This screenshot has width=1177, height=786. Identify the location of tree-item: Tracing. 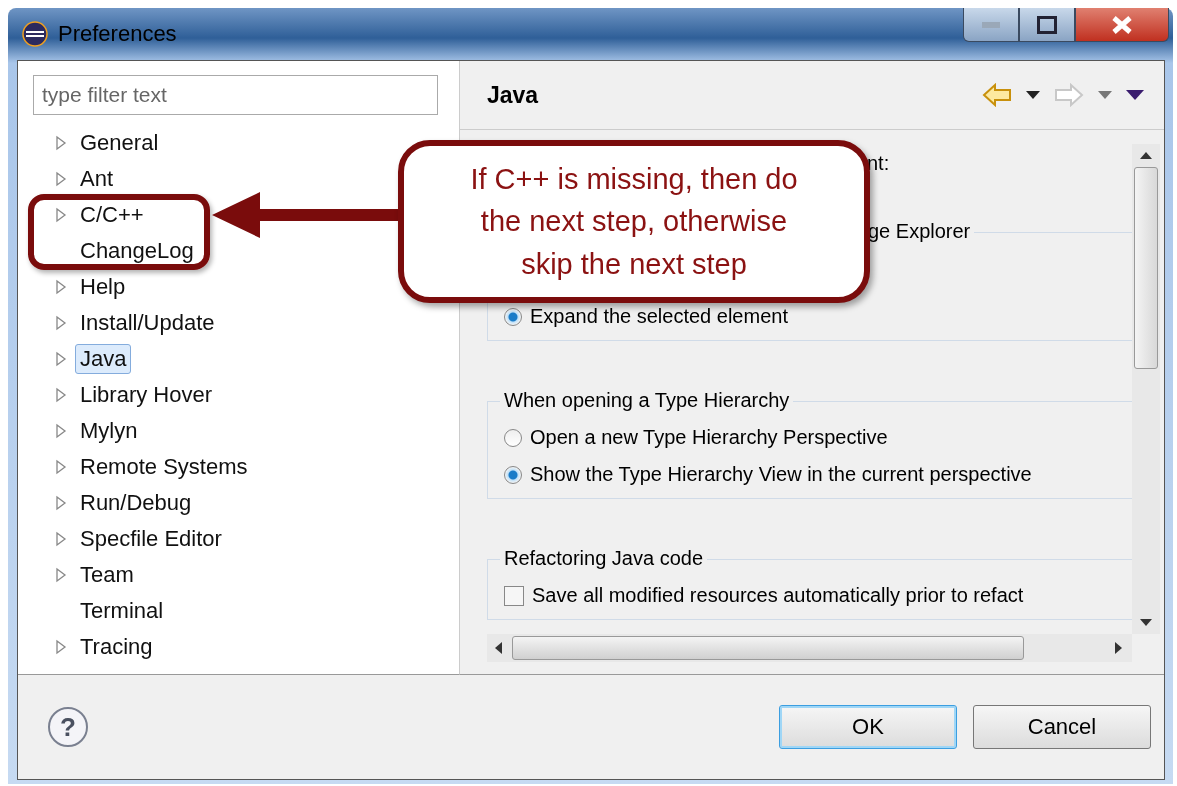
(116, 647).